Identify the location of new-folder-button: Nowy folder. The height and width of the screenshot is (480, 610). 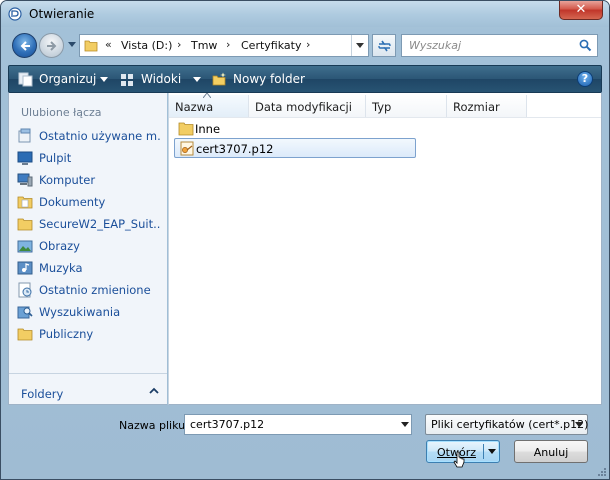
(261, 79).